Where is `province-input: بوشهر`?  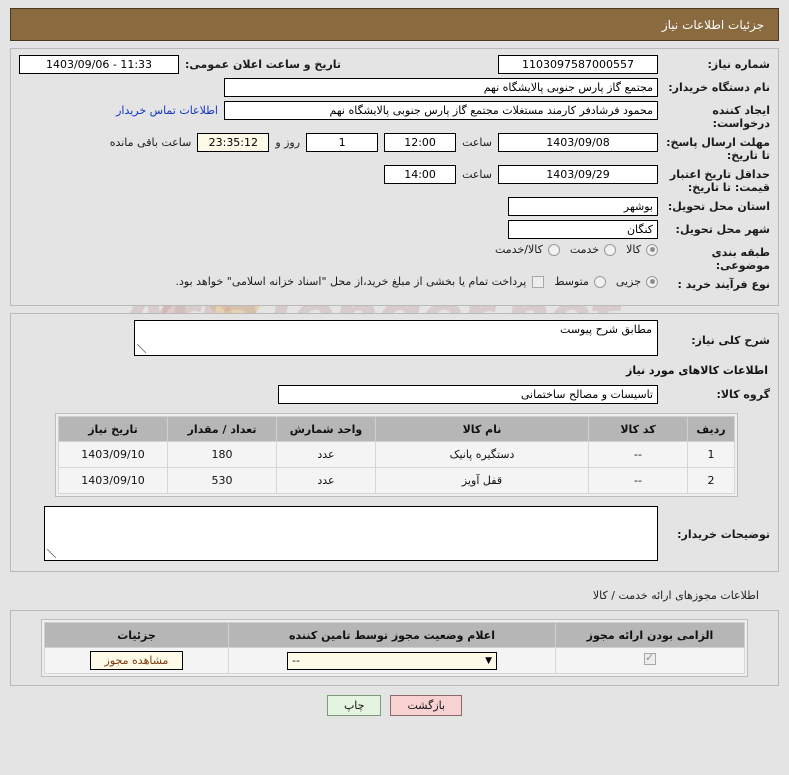 province-input: بوشهر is located at coordinates (583, 206).